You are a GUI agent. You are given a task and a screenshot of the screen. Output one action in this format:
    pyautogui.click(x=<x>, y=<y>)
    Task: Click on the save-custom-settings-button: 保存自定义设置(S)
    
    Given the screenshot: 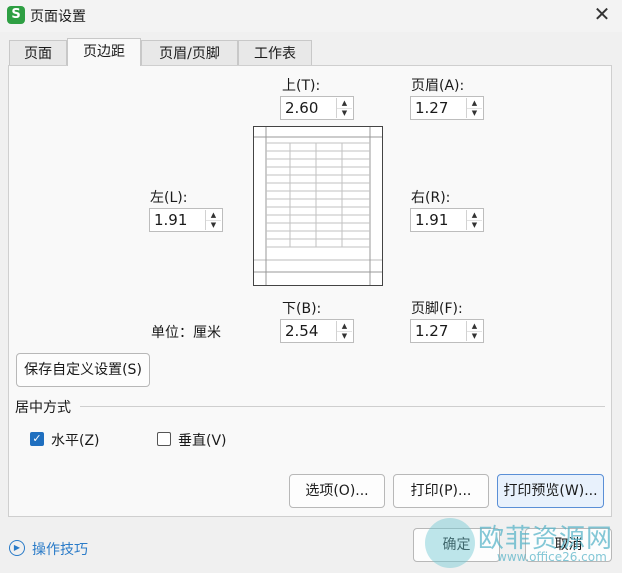 What is the action you would take?
    pyautogui.click(x=83, y=370)
    